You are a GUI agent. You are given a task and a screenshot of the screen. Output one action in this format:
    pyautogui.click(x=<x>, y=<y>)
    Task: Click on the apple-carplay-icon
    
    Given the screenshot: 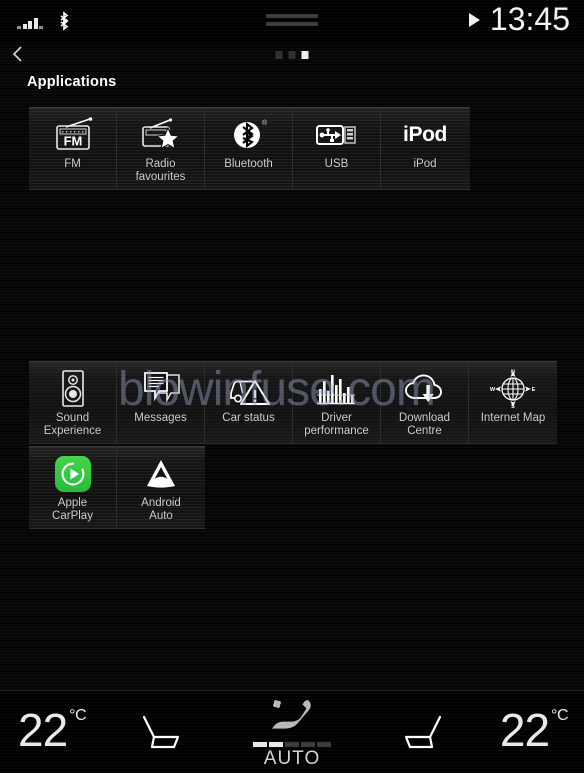 What is the action you would take?
    pyautogui.click(x=72, y=474)
    